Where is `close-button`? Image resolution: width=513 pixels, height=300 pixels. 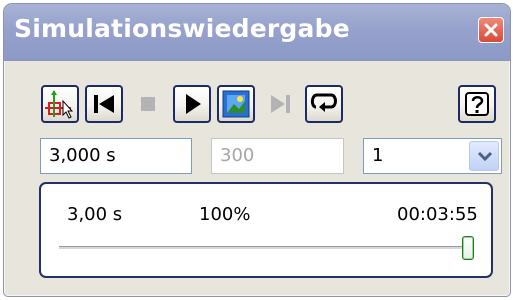
close-button is located at coordinates (491, 30).